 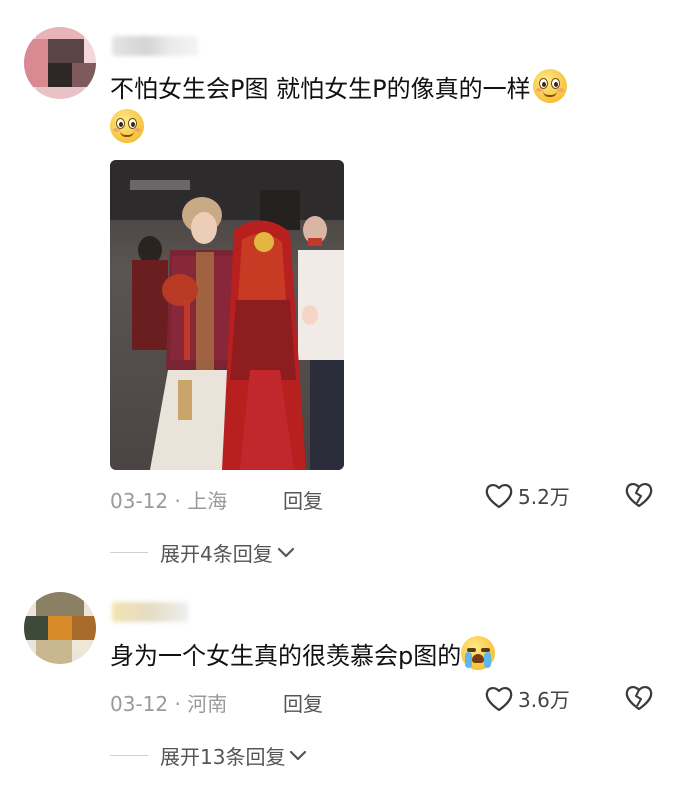 What do you see at coordinates (223, 757) in the screenshot?
I see `expand-replies-label: 展开13条回复` at bounding box center [223, 757].